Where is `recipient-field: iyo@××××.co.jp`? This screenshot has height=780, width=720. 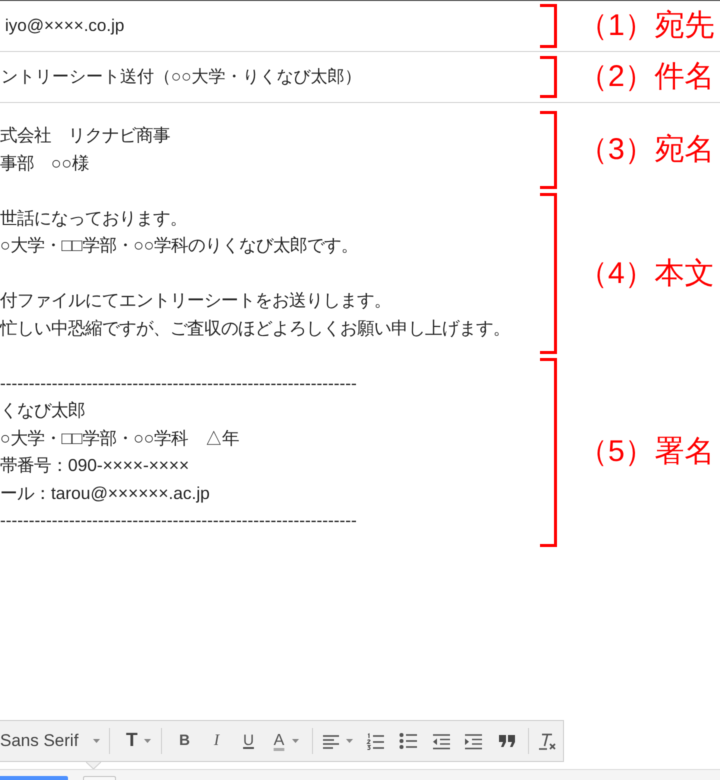
recipient-field: iyo@××××.co.jp is located at coordinates (270, 26).